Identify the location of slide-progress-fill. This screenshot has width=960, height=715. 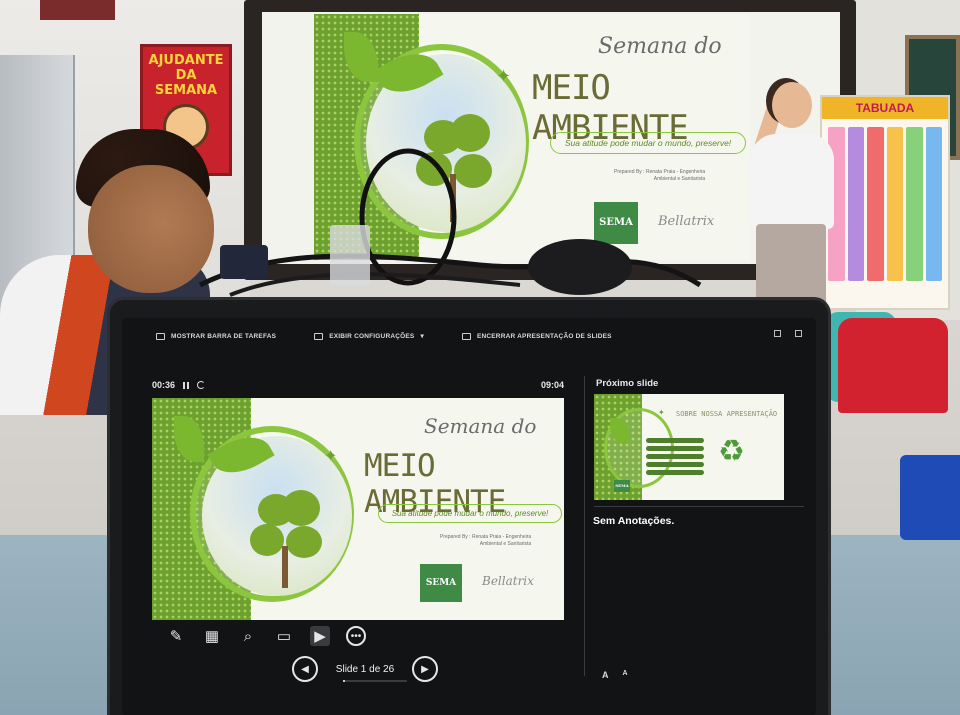
(344, 681).